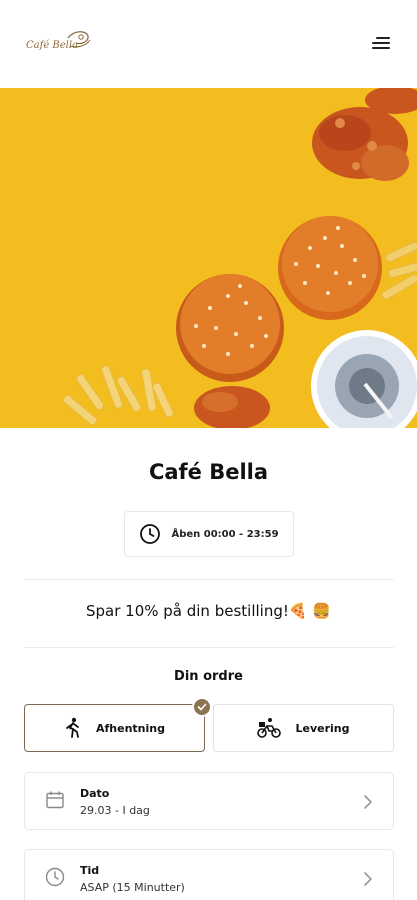  I want to click on bicycle-delivery-icon, so click(269, 728).